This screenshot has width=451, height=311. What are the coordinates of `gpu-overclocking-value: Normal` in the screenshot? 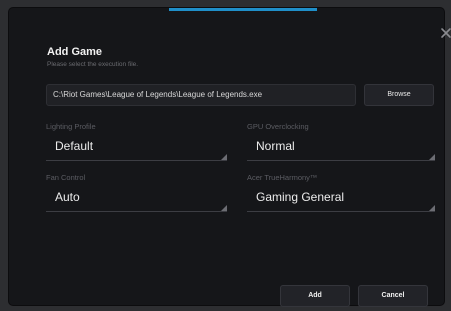 It's located at (275, 146).